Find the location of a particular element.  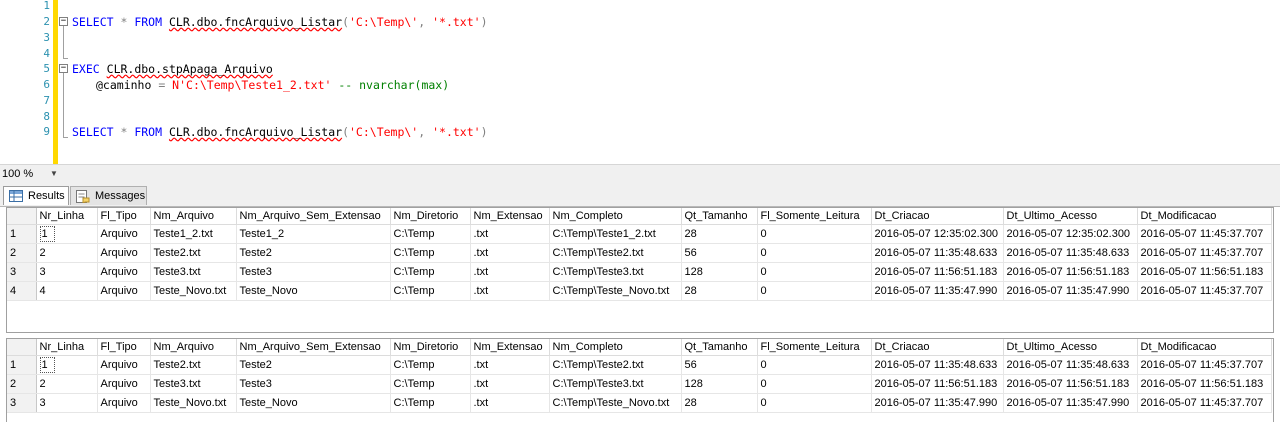

column-header-nr_linha: Nr_Linha is located at coordinates (67, 216).